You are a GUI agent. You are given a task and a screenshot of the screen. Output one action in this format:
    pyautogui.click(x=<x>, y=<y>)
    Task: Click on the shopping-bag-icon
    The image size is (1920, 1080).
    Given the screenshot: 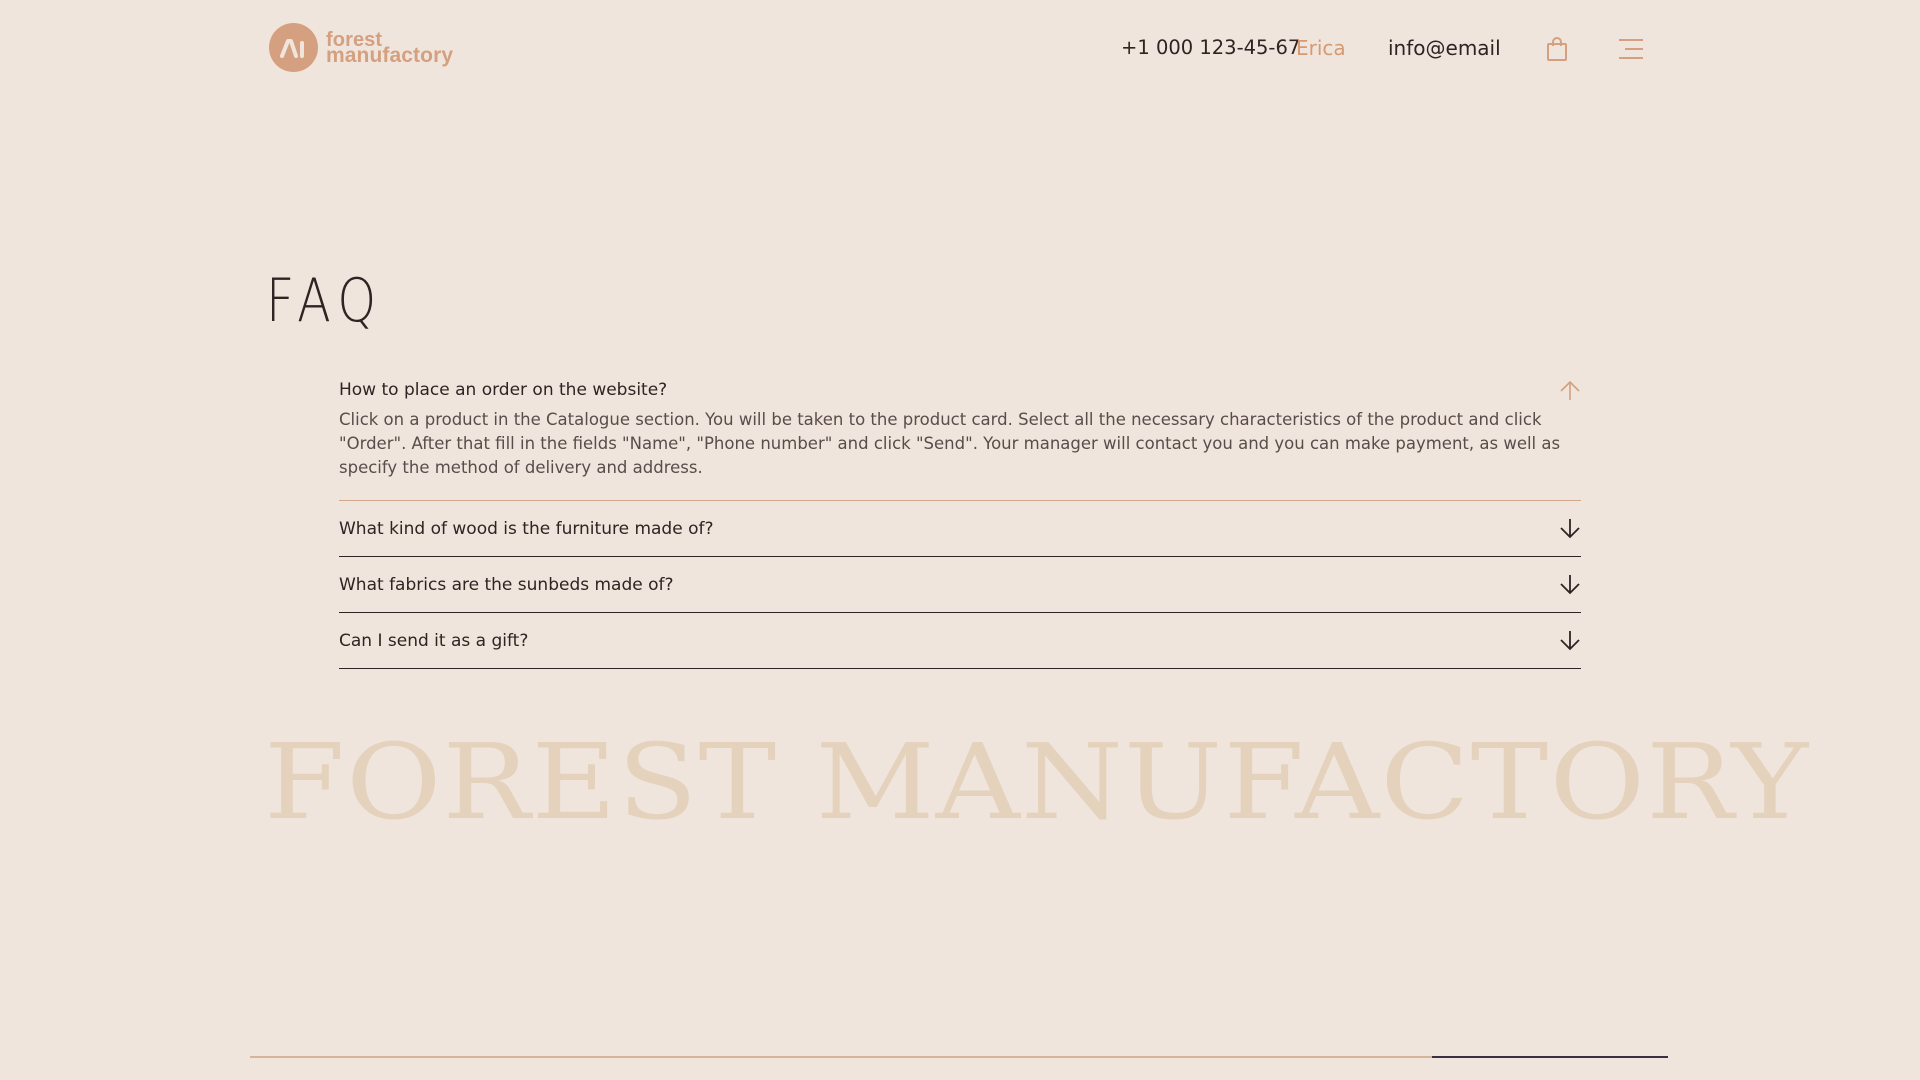 What is the action you would take?
    pyautogui.click(x=1557, y=49)
    